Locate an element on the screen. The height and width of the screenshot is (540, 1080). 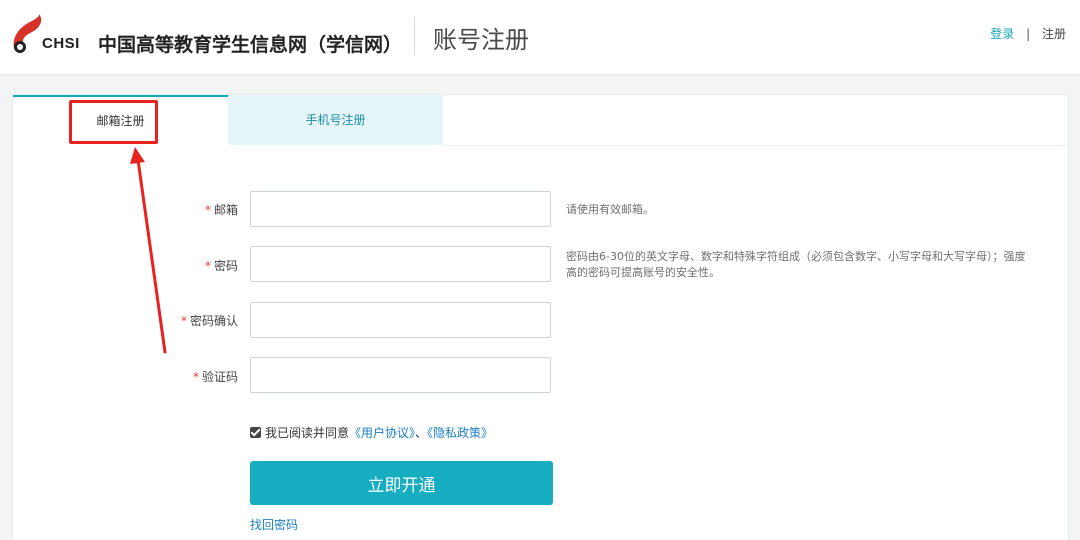
page-title: 账号注册 is located at coordinates (481, 40).